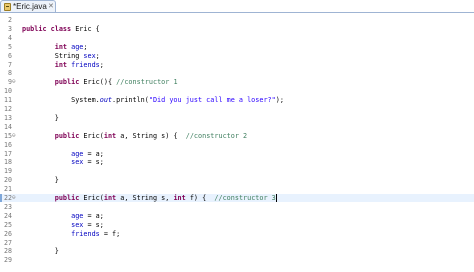  Describe the element at coordinates (10, 28) in the screenshot. I see `line-number: 3` at that location.